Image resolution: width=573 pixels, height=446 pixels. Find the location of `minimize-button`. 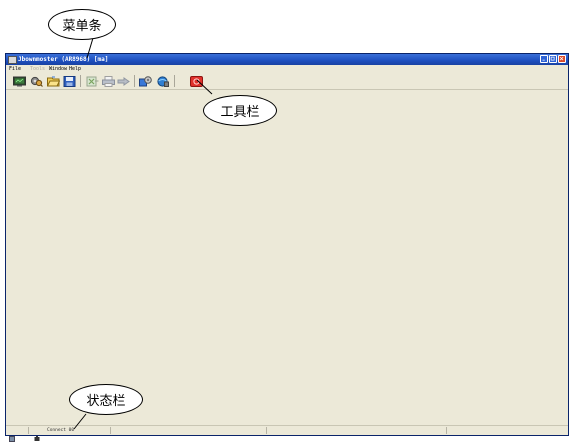

minimize-button is located at coordinates (544, 59).